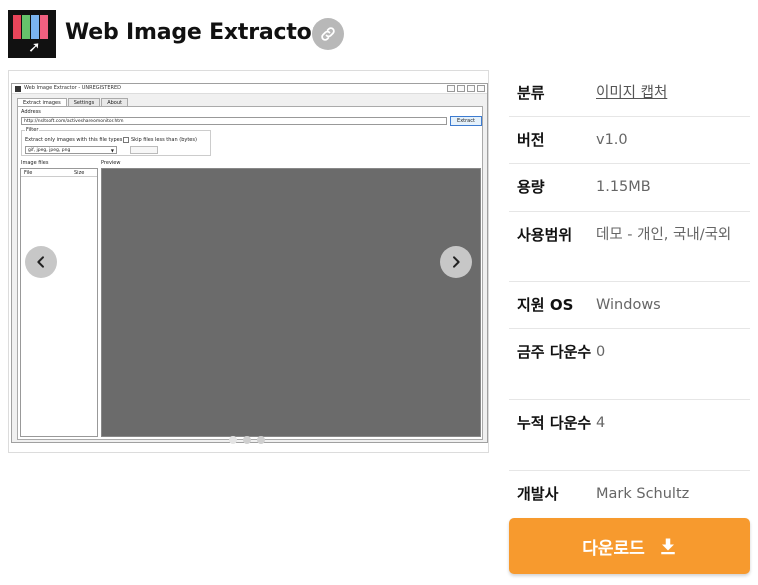 The image size is (758, 585). Describe the element at coordinates (126, 140) in the screenshot. I see `shot-skip-checkbox` at that location.